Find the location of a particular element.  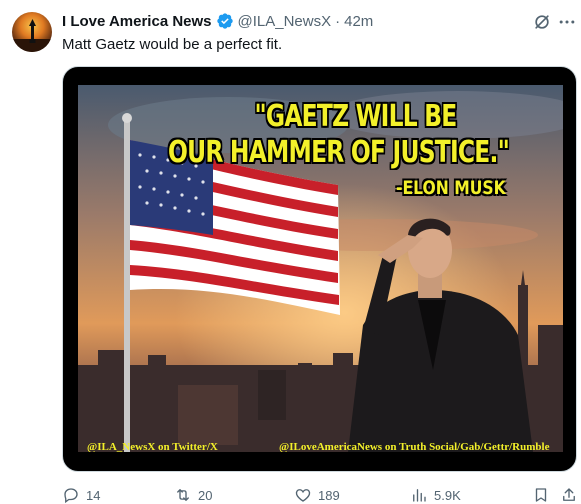

like-button: 189 is located at coordinates (317, 494).